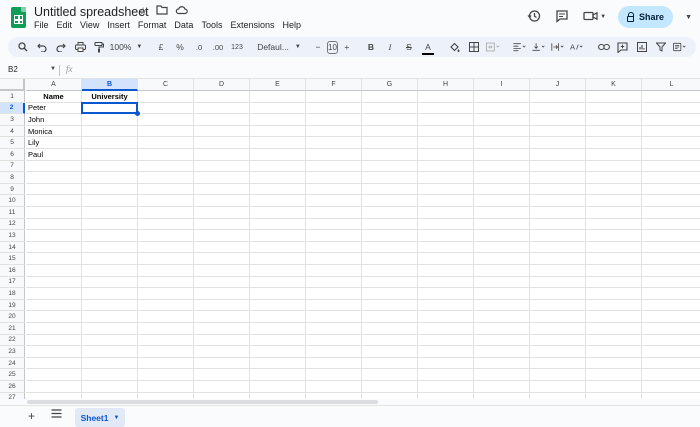 The width and height of the screenshot is (700, 427). I want to click on cell-l25, so click(671, 375).